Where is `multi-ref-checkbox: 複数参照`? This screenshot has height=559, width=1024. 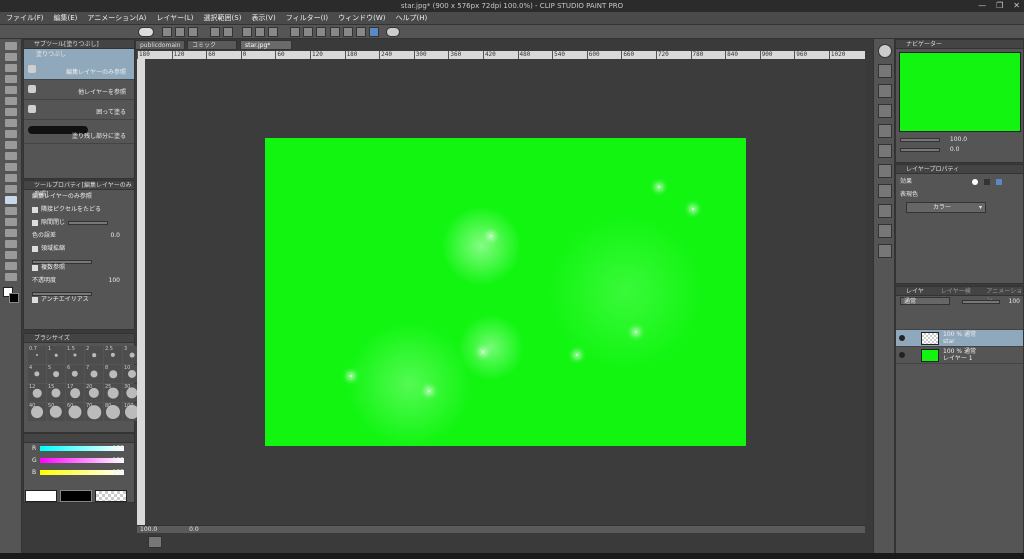
multi-ref-checkbox: 複数参照 is located at coordinates (79, 267).